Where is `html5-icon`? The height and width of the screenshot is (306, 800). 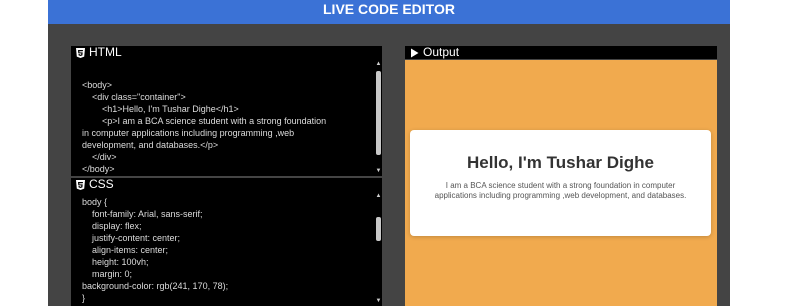
html5-icon is located at coordinates (80, 52).